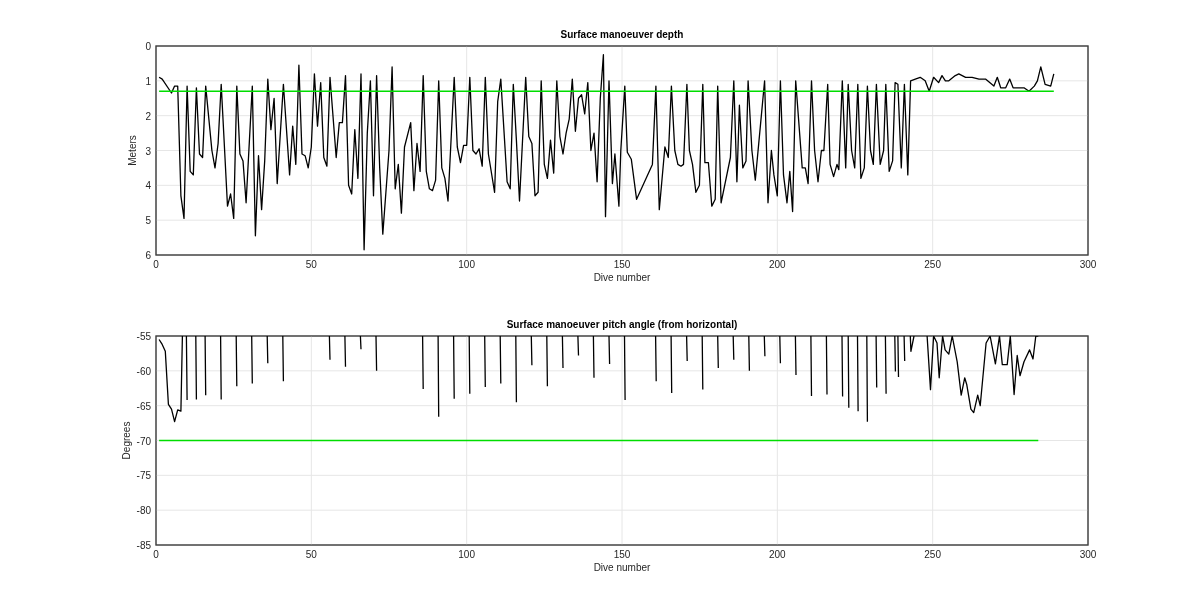 This screenshot has height=611, width=1200. Describe the element at coordinates (148, 255) in the screenshot. I see `y-tick-label: 6` at that location.